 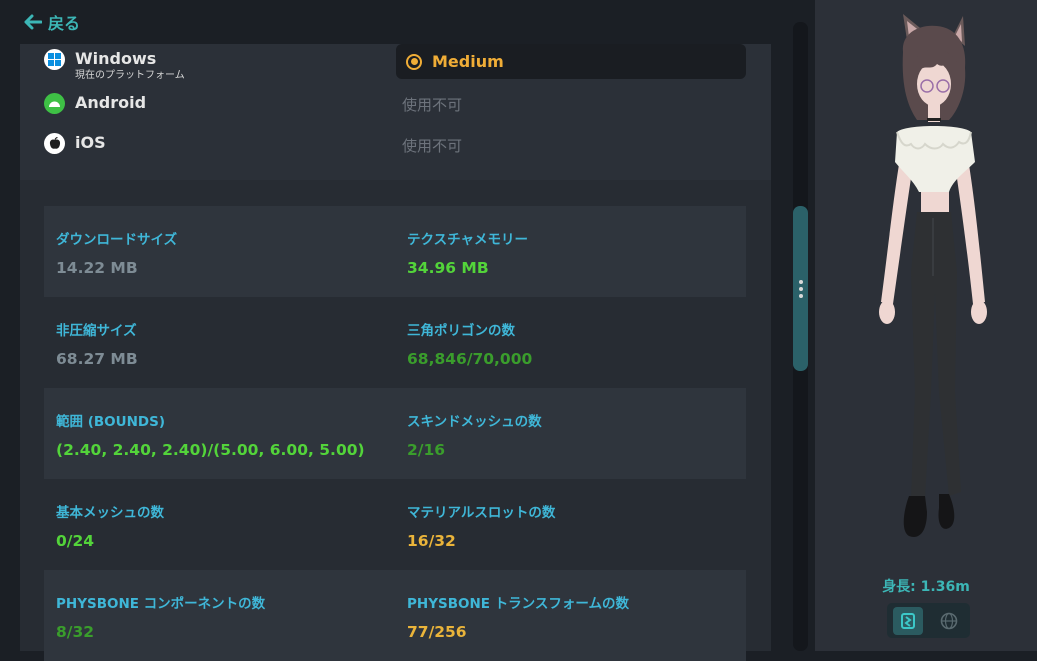 What do you see at coordinates (571, 61) in the screenshot?
I see `quality-medium-option: Medium` at bounding box center [571, 61].